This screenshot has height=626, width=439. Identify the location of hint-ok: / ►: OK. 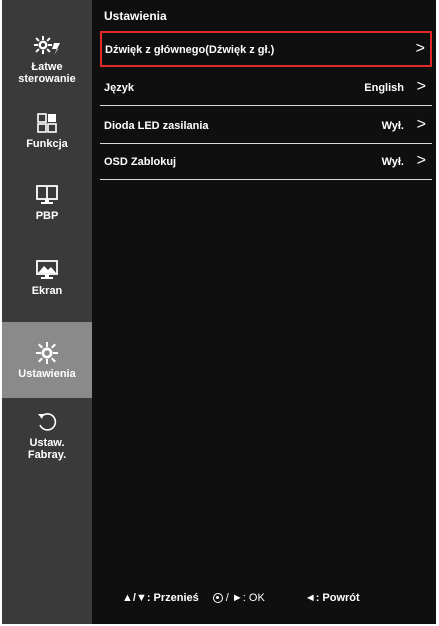
(238, 598).